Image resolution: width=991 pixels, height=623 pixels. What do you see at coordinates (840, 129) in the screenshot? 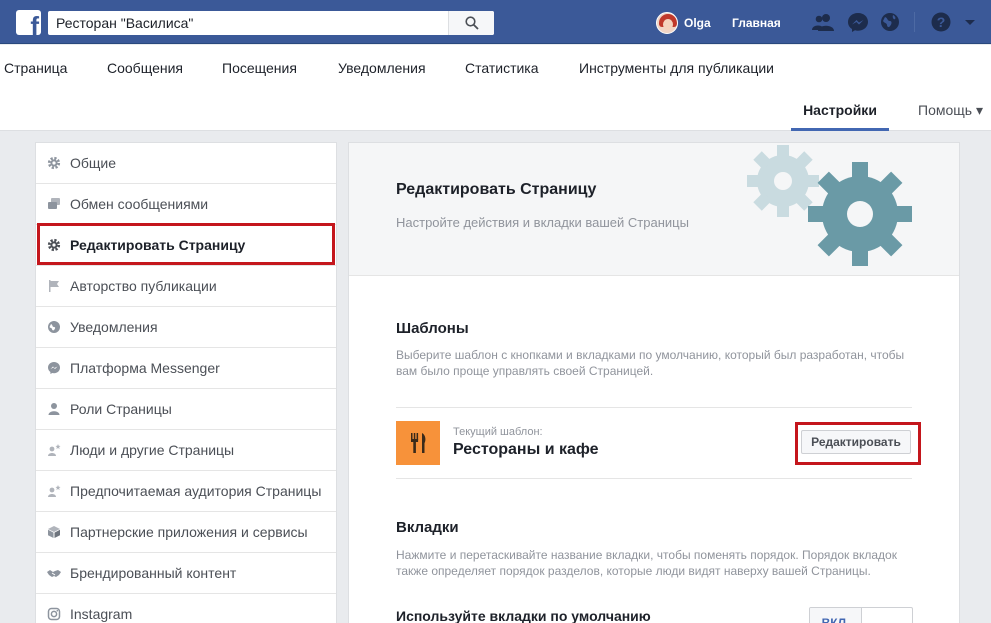
I see `settings-tab-underline` at bounding box center [840, 129].